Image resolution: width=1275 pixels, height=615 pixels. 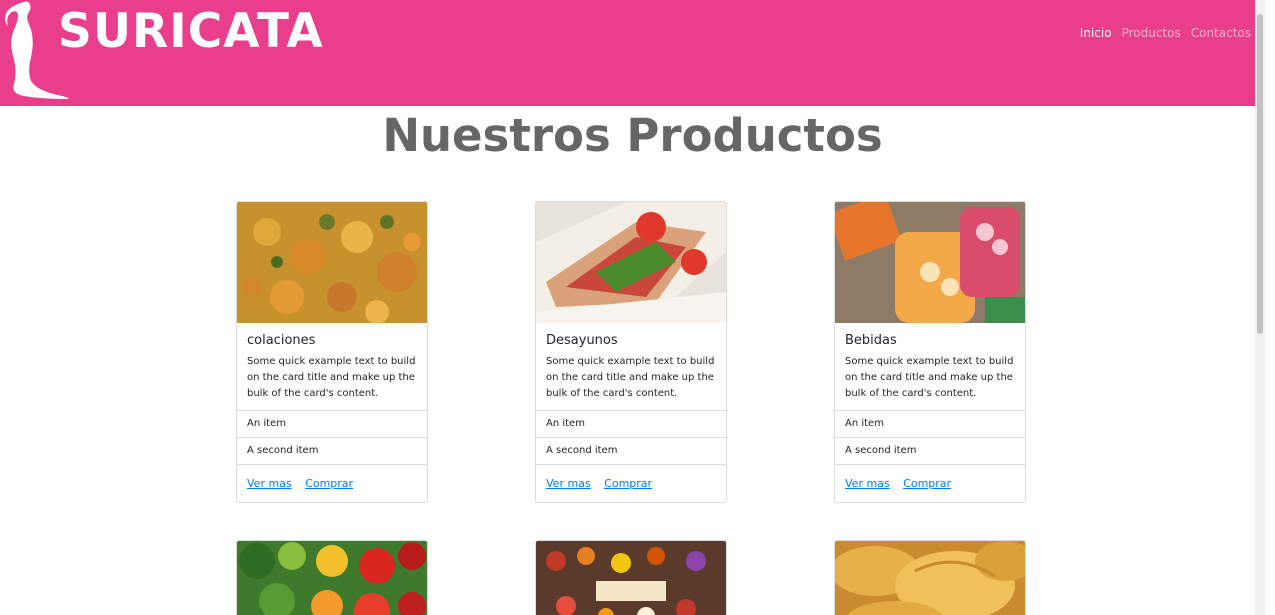 I want to click on product-image-vegetables, so click(x=332, y=578).